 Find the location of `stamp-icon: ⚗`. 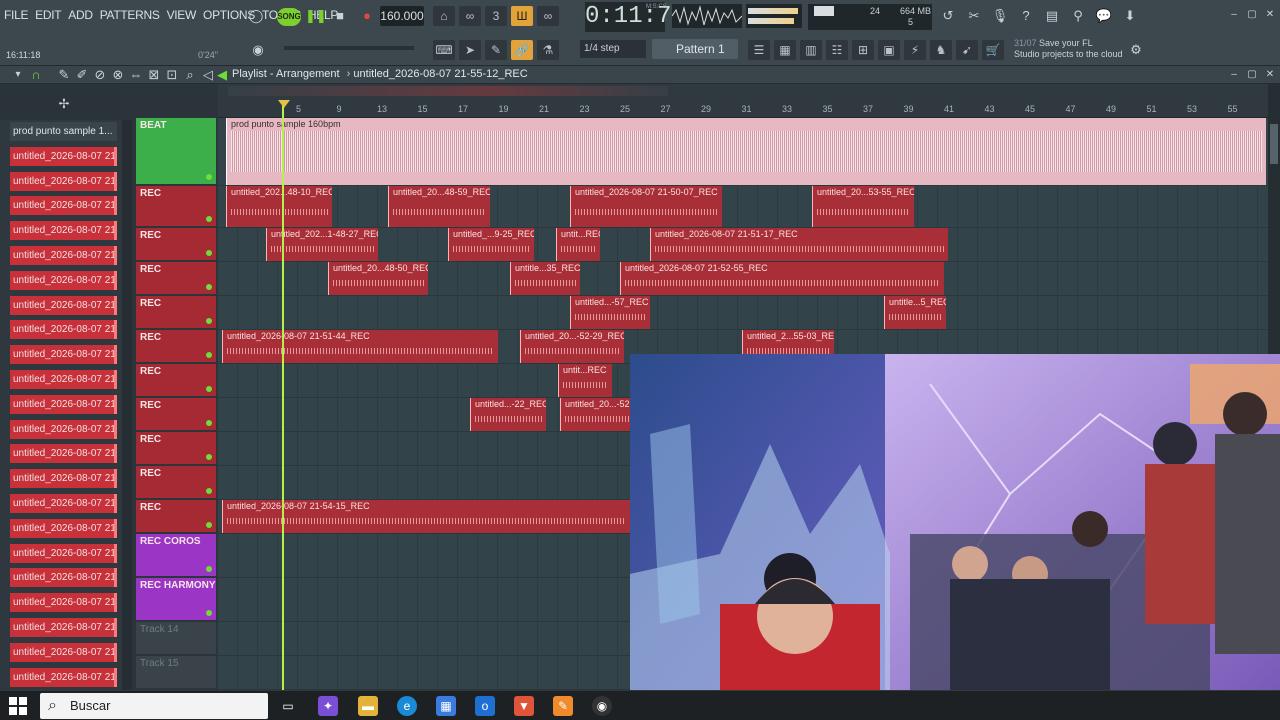

stamp-icon: ⚗ is located at coordinates (548, 50).